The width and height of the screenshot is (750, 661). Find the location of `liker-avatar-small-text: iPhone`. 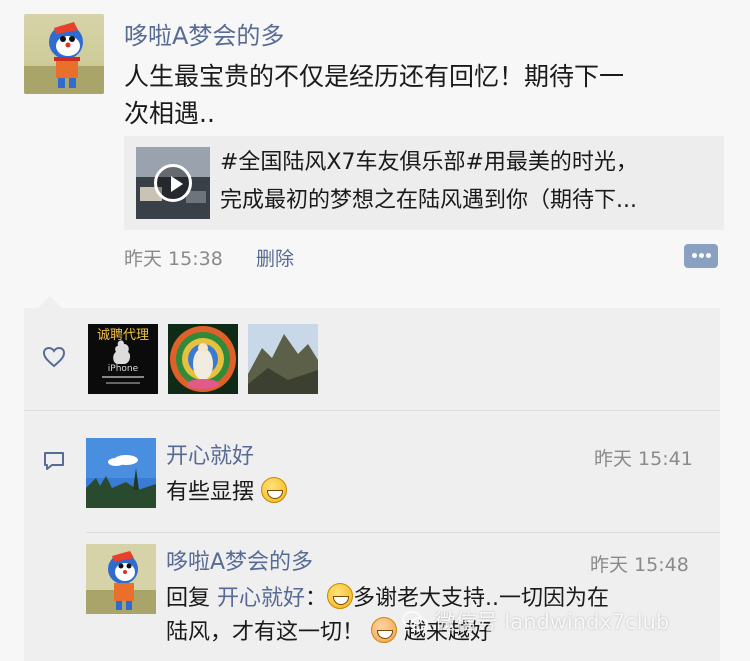

liker-avatar-small-text: iPhone is located at coordinates (123, 369).